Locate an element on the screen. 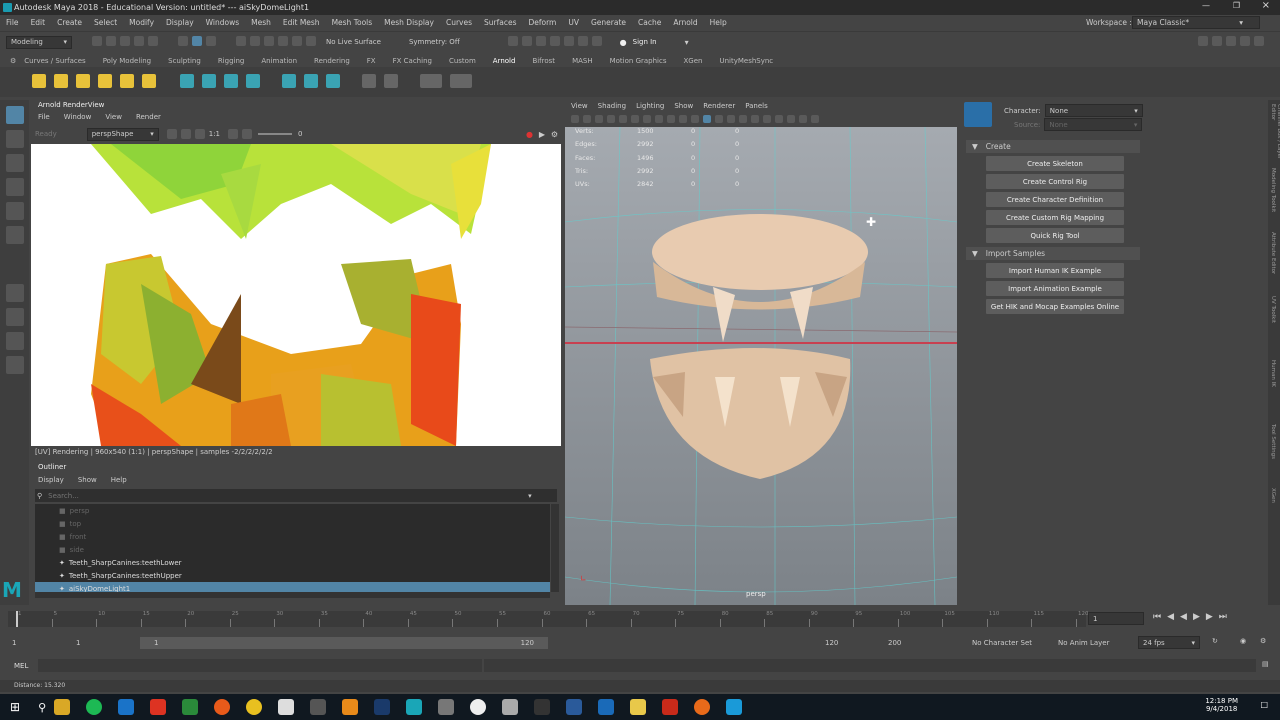  shelf-tab-motion-graphics: Motion Graphics is located at coordinates (638, 61).